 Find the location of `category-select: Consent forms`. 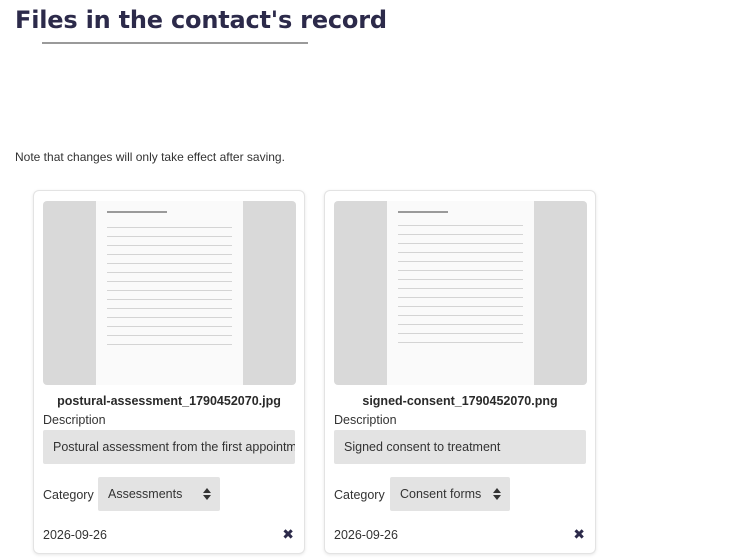

category-select: Consent forms is located at coordinates (450, 494).